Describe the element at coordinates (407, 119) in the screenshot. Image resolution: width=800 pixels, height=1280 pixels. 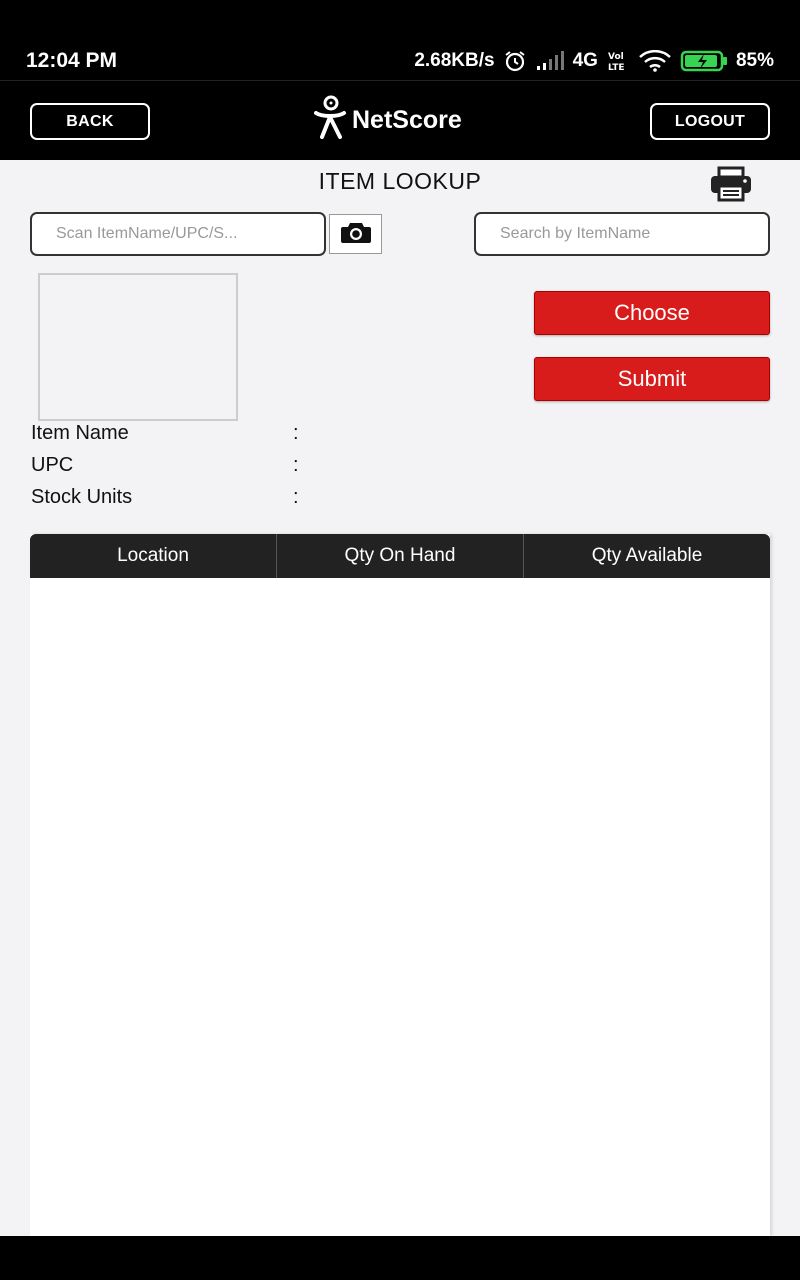
I see `logo-text: NetScore` at that location.